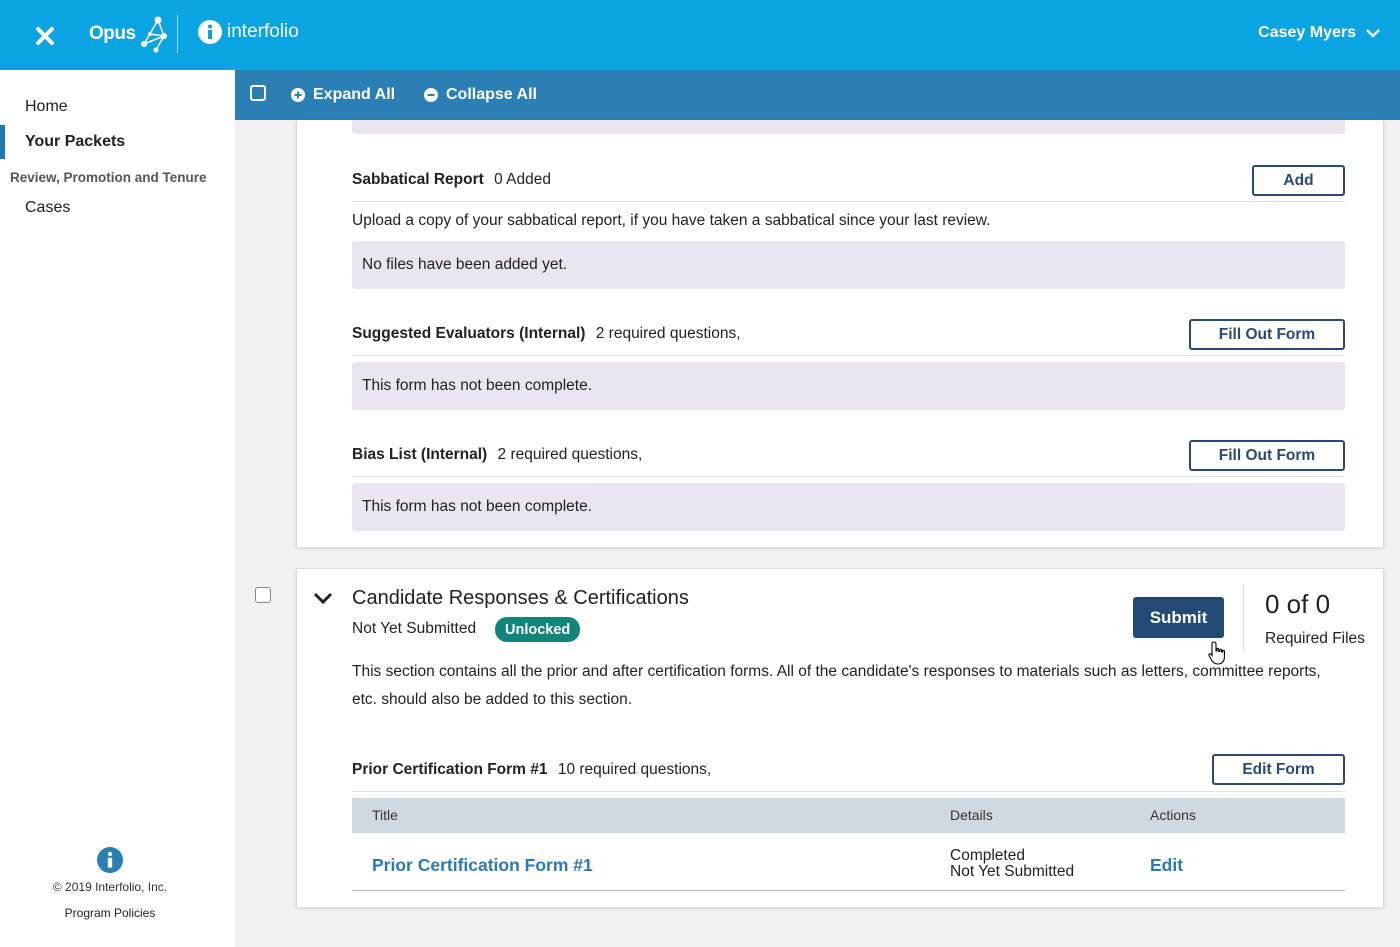 The width and height of the screenshot is (1400, 947). Describe the element at coordinates (570, 454) in the screenshot. I see `bias-list-meta: 2 required questions,` at that location.